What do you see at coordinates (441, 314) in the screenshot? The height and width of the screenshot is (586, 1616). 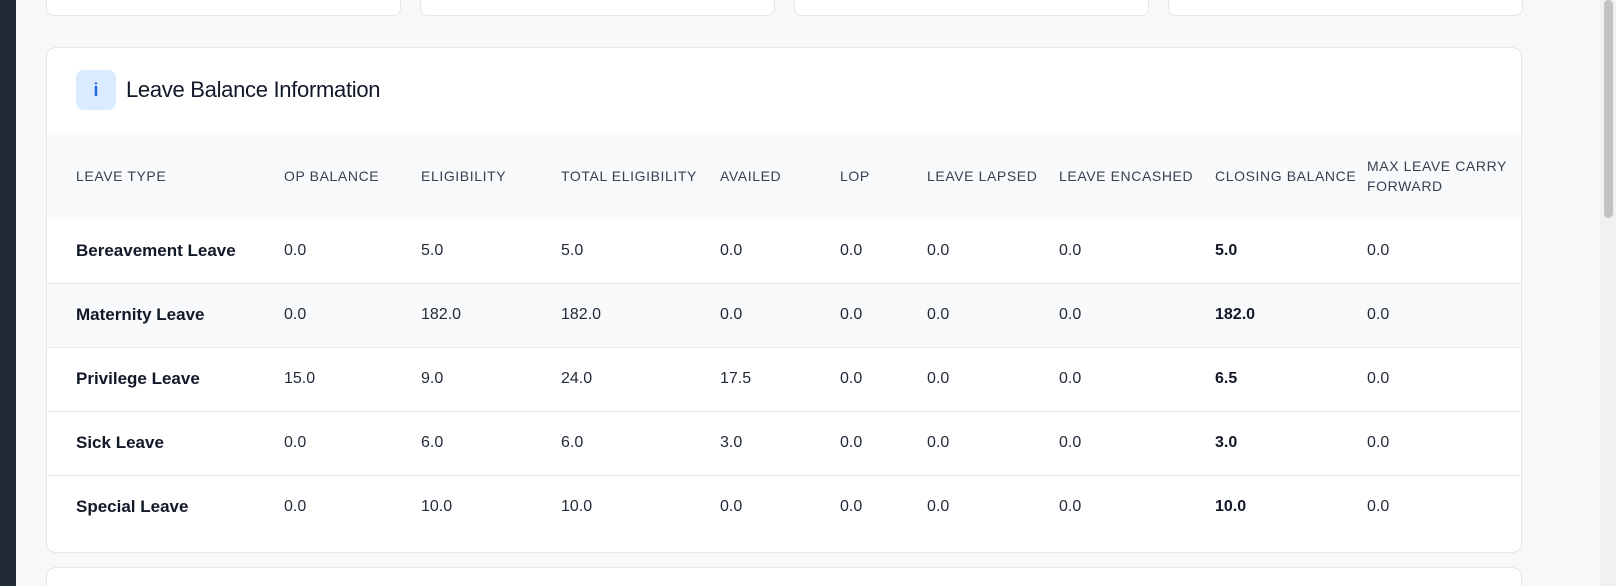 I see `eligibility-cell: 182.0` at bounding box center [441, 314].